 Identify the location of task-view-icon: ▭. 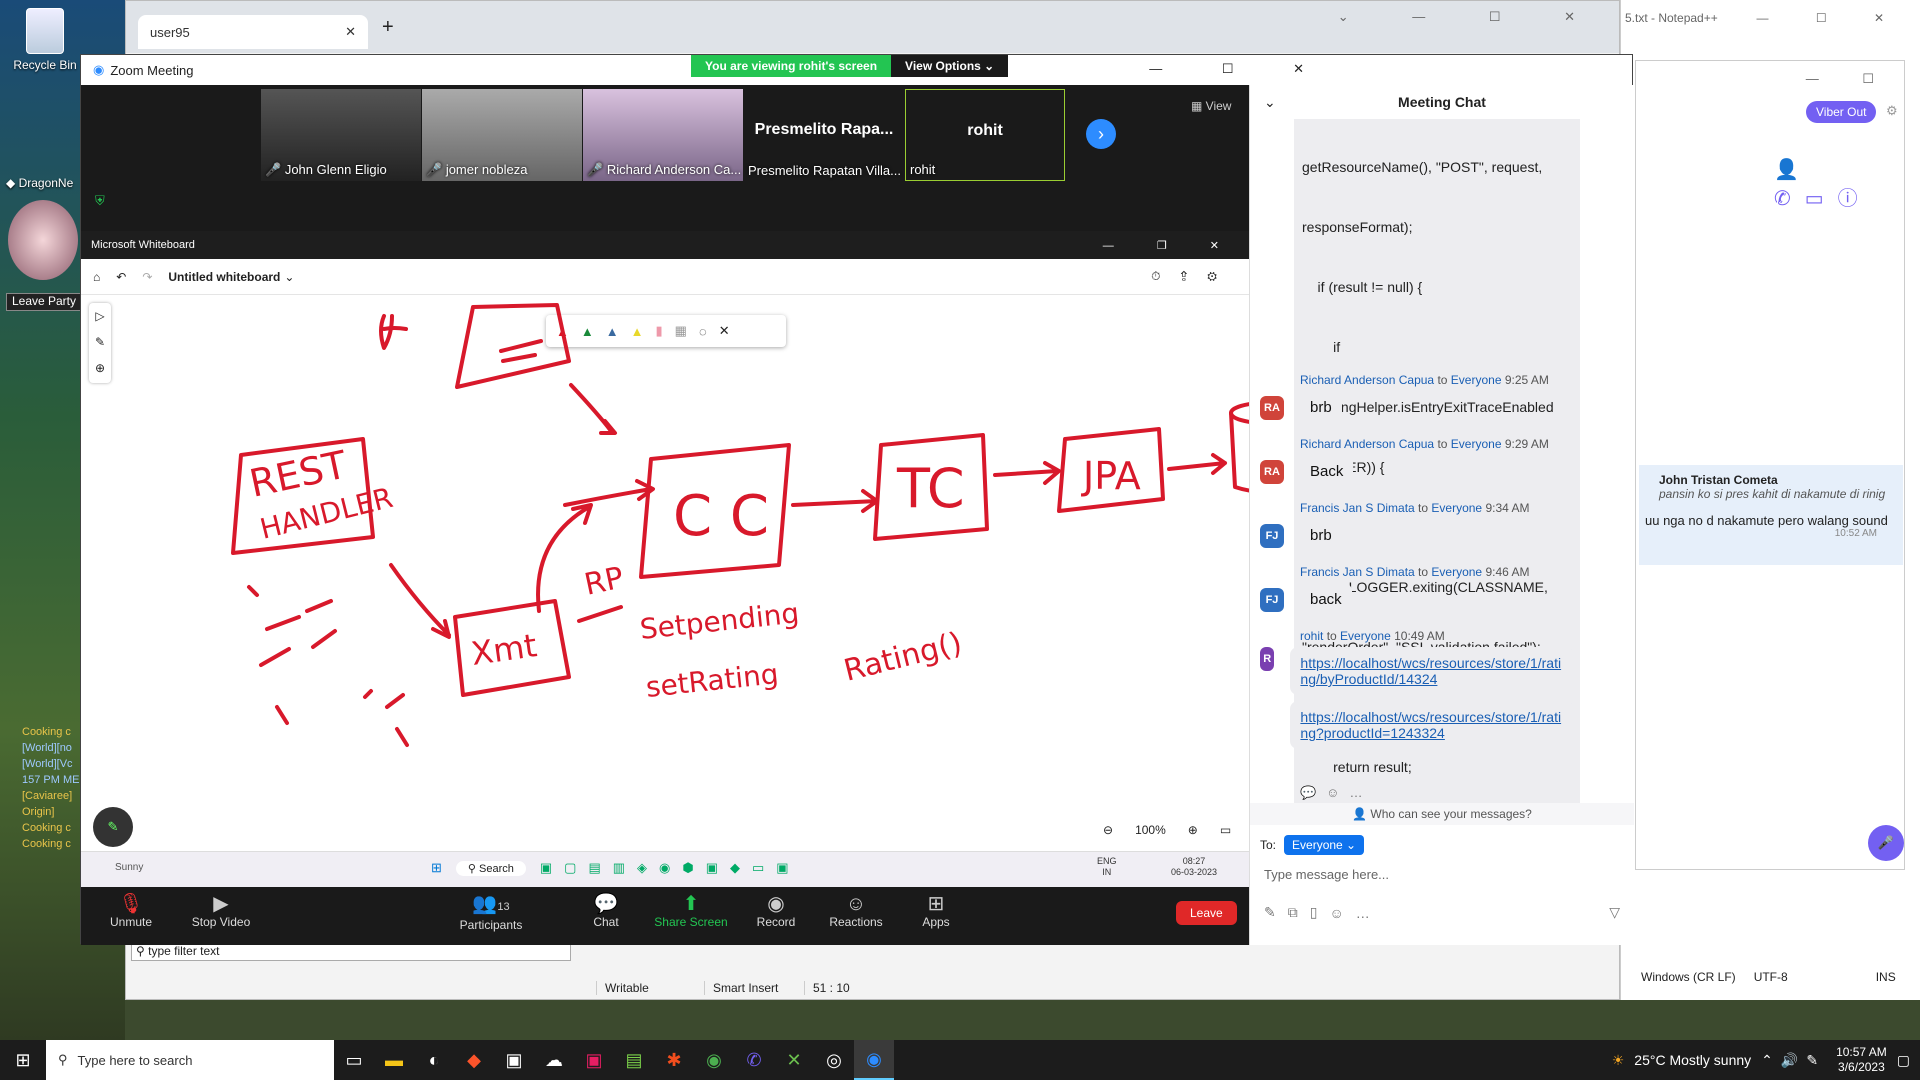
(354, 1060).